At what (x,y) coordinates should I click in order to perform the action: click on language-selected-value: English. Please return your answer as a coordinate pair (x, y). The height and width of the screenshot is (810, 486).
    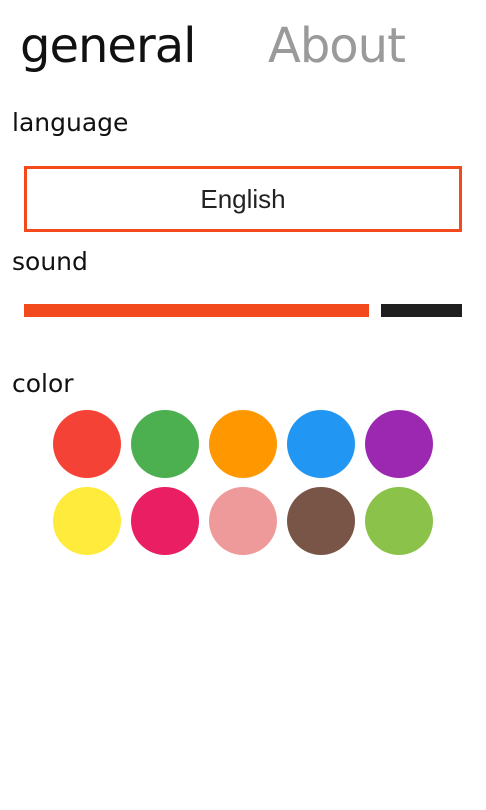
    Looking at the image, I should click on (243, 198).